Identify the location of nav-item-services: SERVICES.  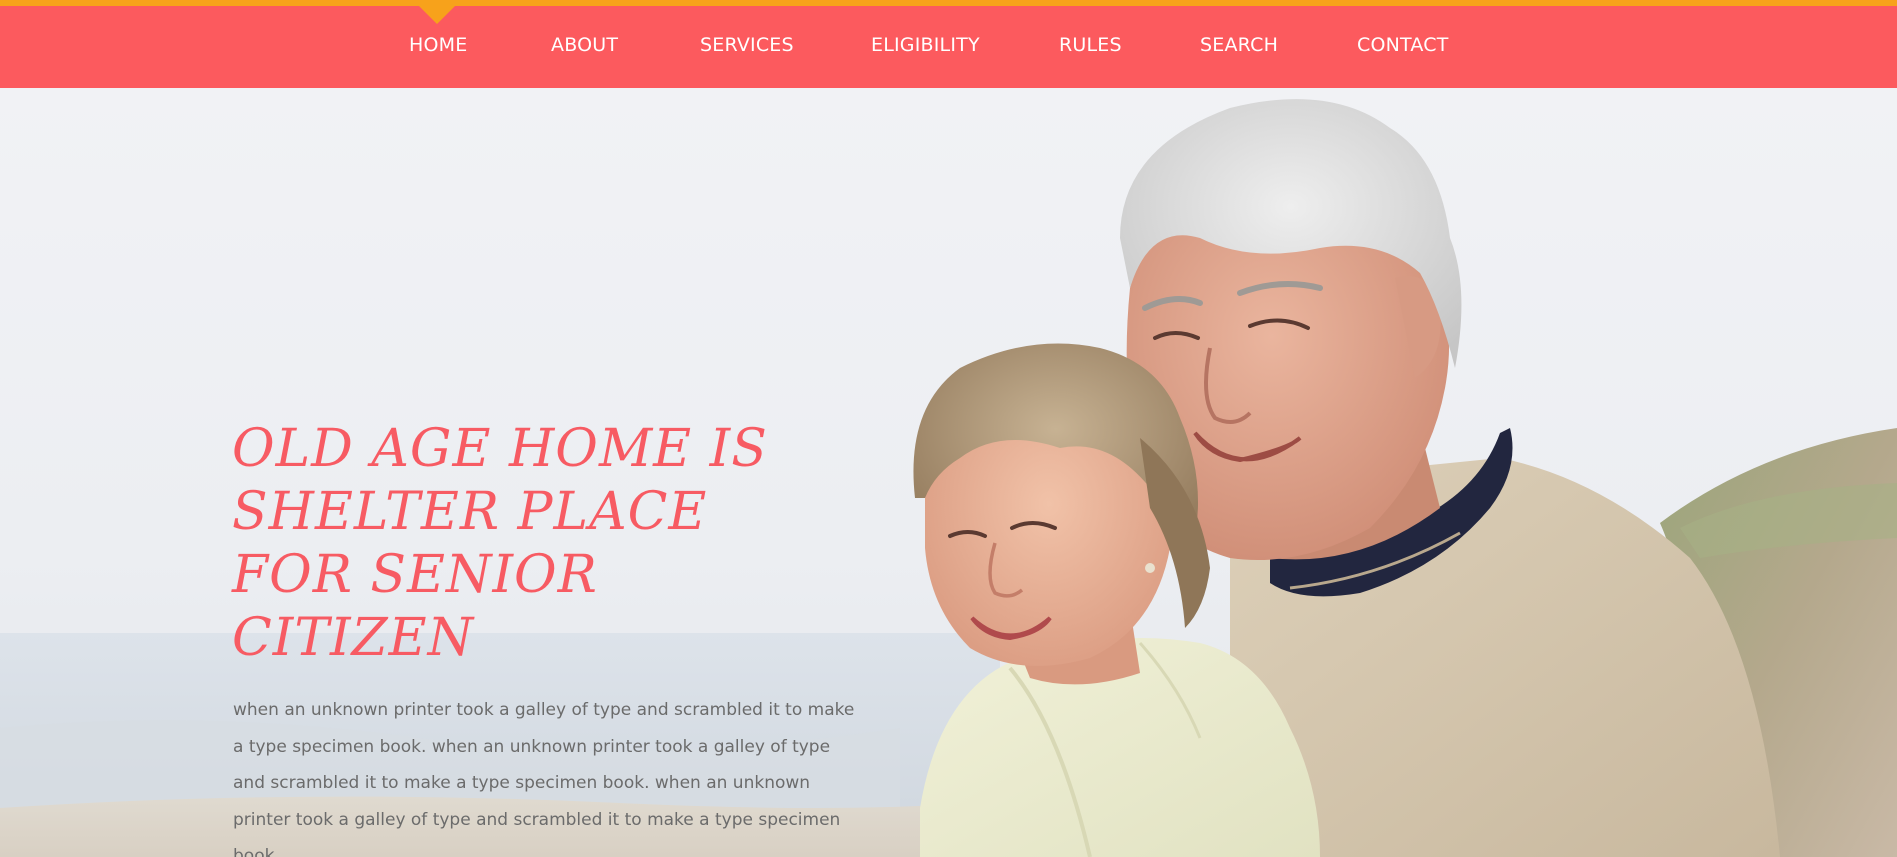
(747, 45).